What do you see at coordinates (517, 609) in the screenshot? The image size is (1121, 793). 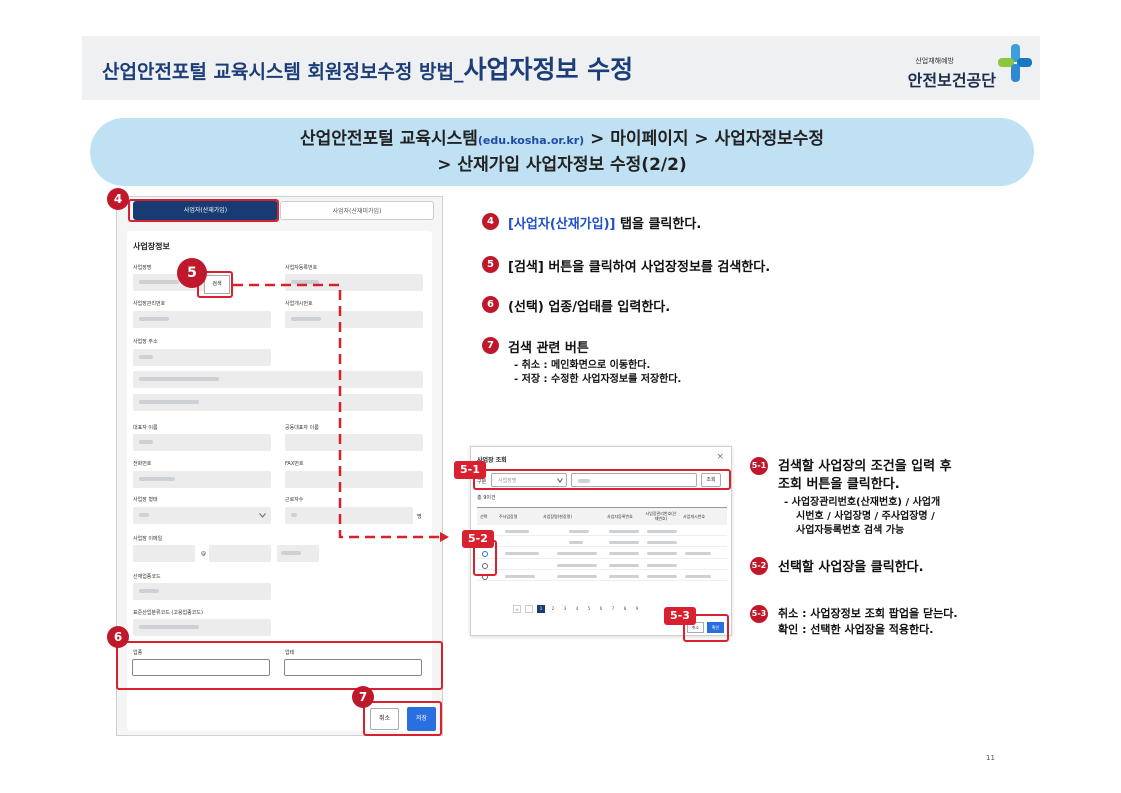 I see `page-first: «` at bounding box center [517, 609].